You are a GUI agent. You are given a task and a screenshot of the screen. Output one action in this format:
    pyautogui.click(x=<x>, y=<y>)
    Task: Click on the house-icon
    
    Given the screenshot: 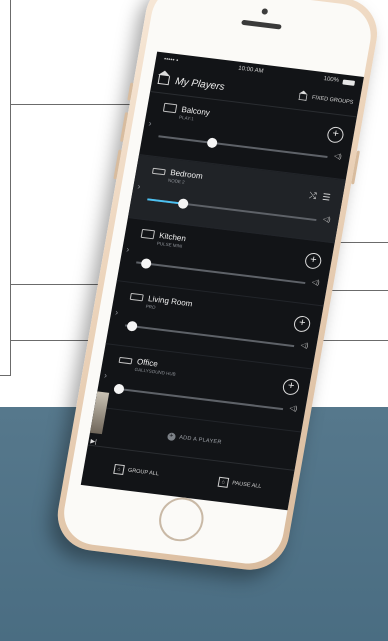 What is the action you would take?
    pyautogui.click(x=164, y=79)
    